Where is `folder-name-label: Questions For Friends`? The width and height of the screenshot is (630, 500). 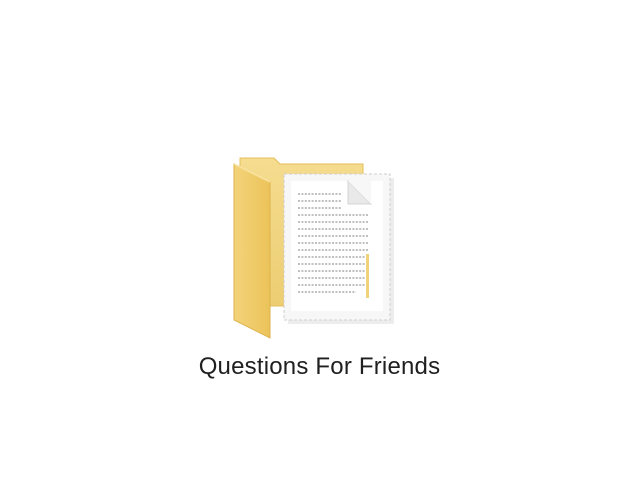 folder-name-label: Questions For Friends is located at coordinates (319, 367).